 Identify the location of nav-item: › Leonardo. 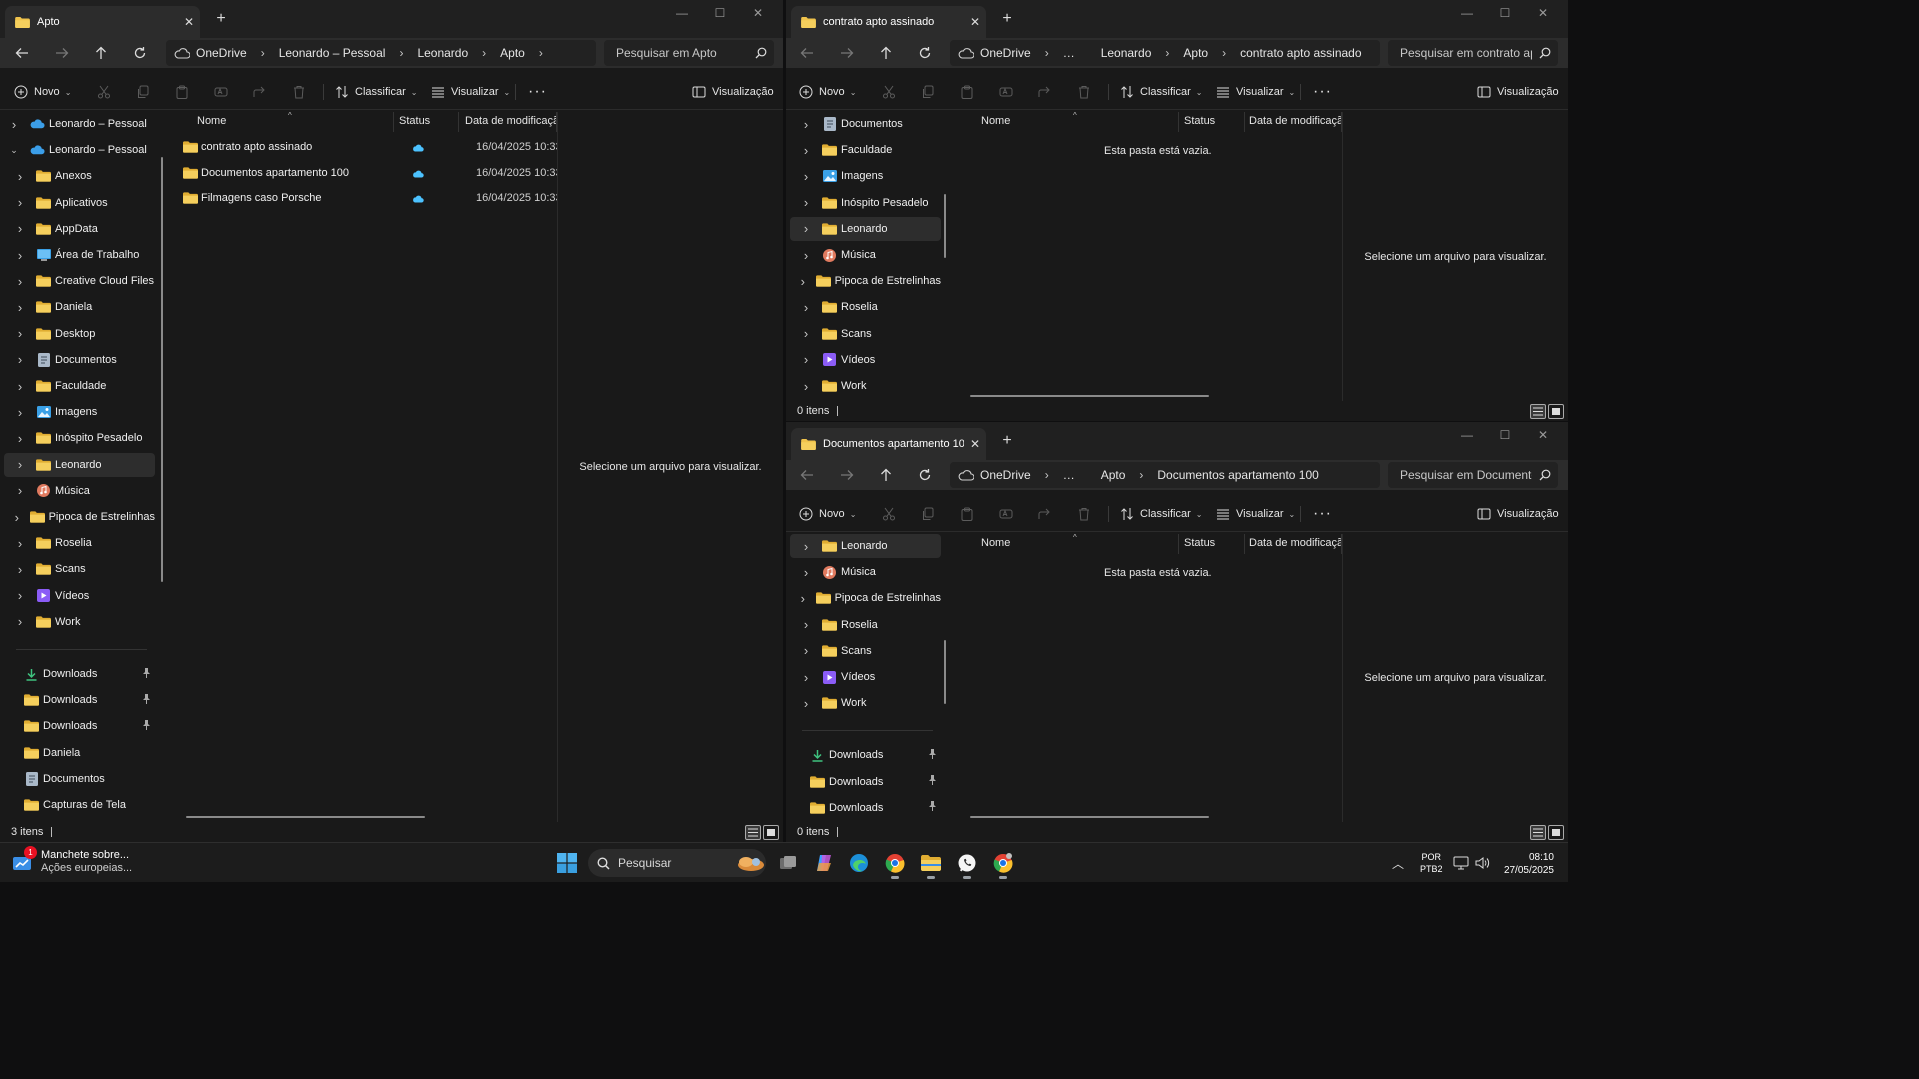
(865, 228).